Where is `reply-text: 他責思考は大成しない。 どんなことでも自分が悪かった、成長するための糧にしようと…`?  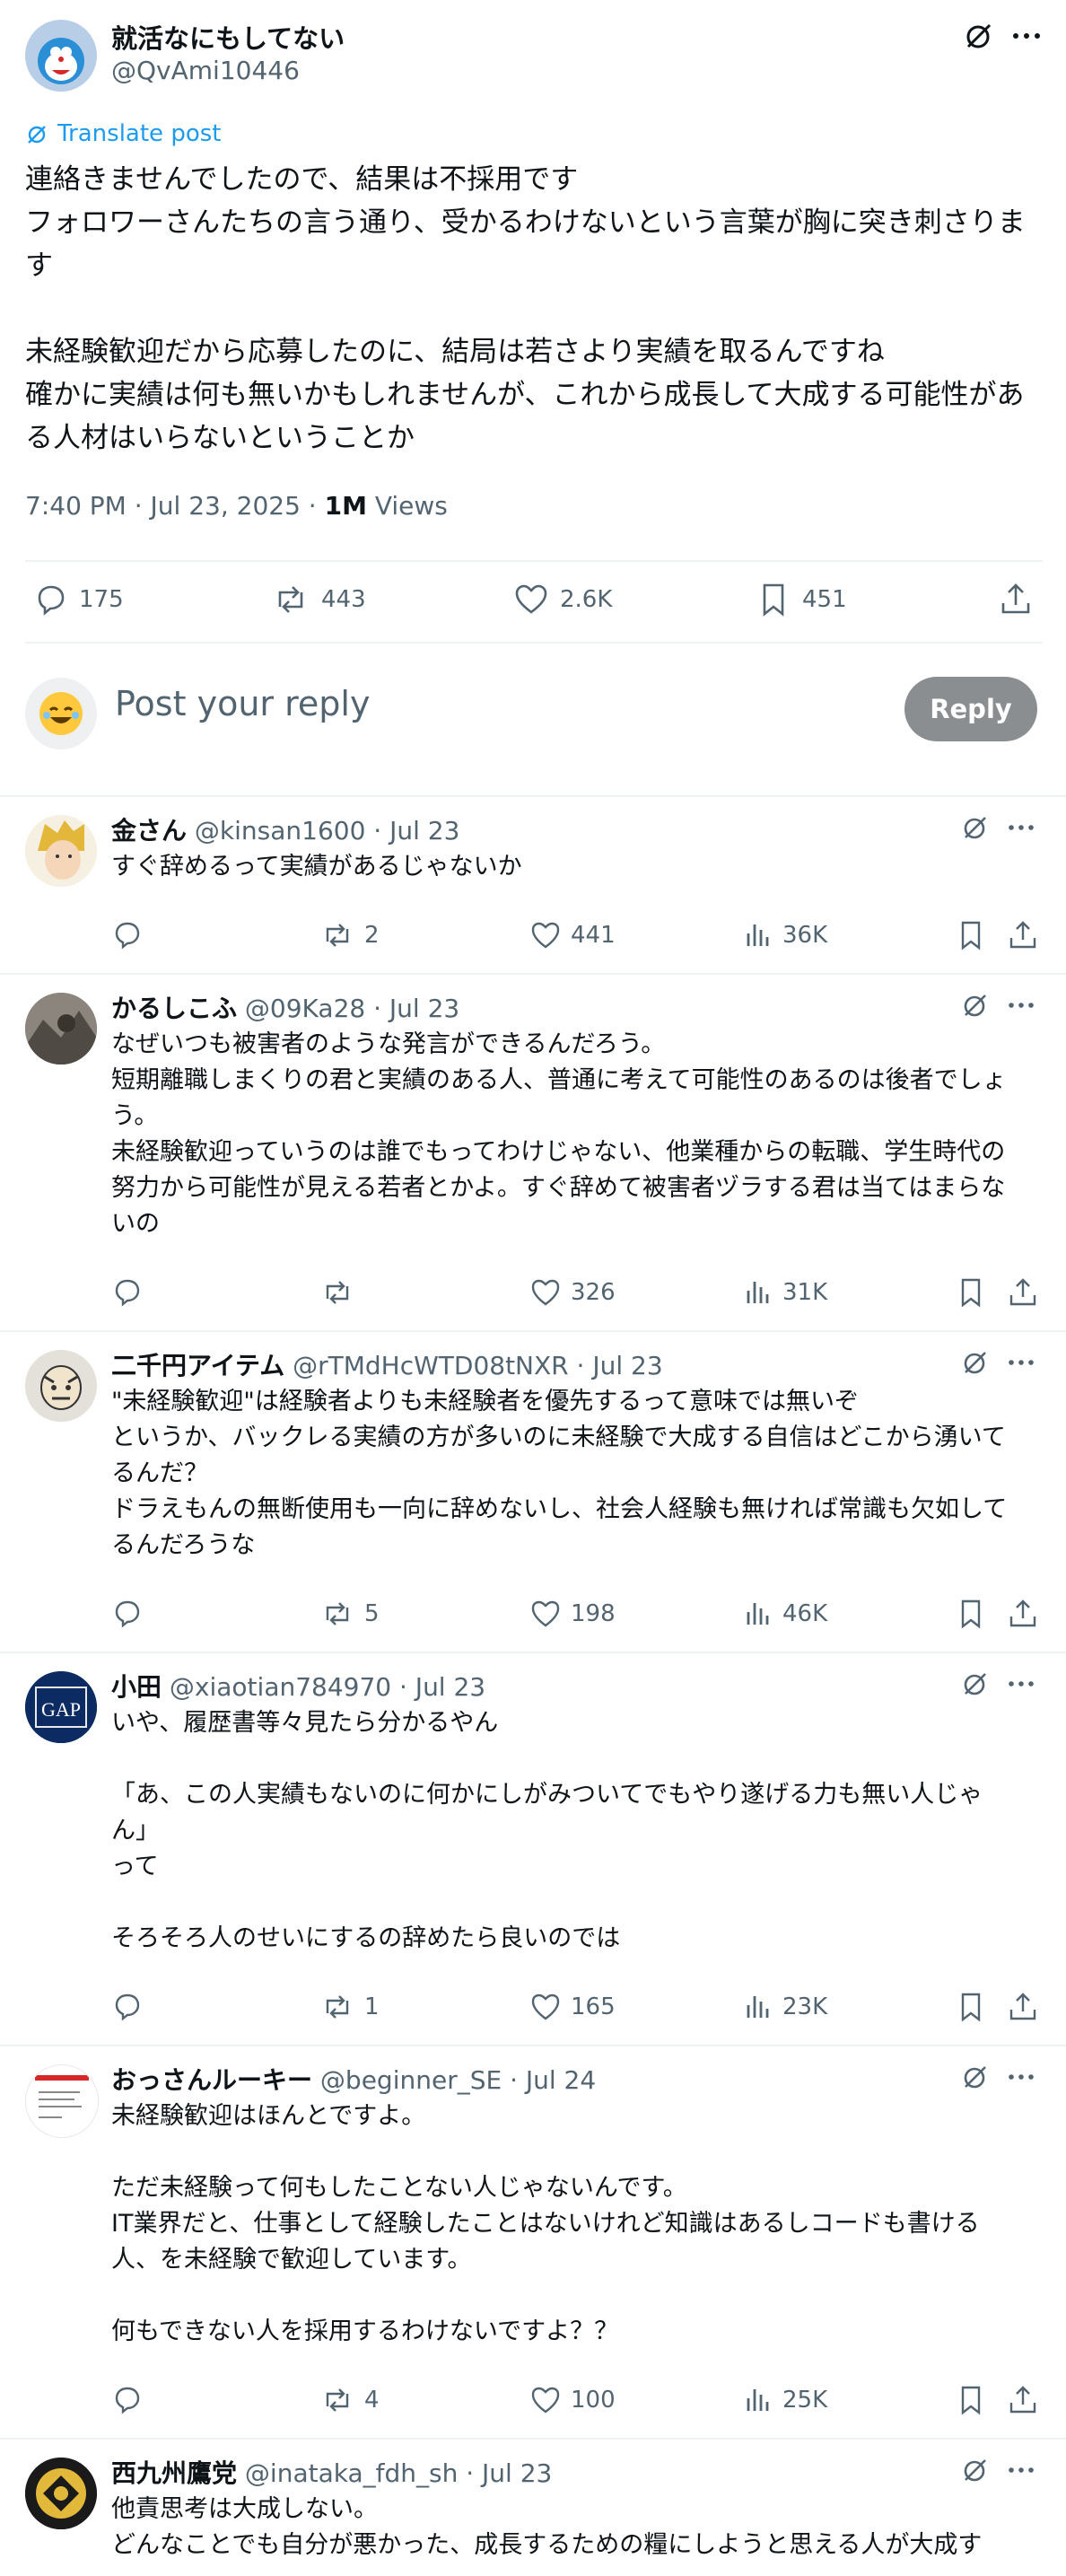
reply-text: 他責思考は大成しない。 どんなことでも自分が悪かった、成長するための糧にしようと… is located at coordinates (547, 2527).